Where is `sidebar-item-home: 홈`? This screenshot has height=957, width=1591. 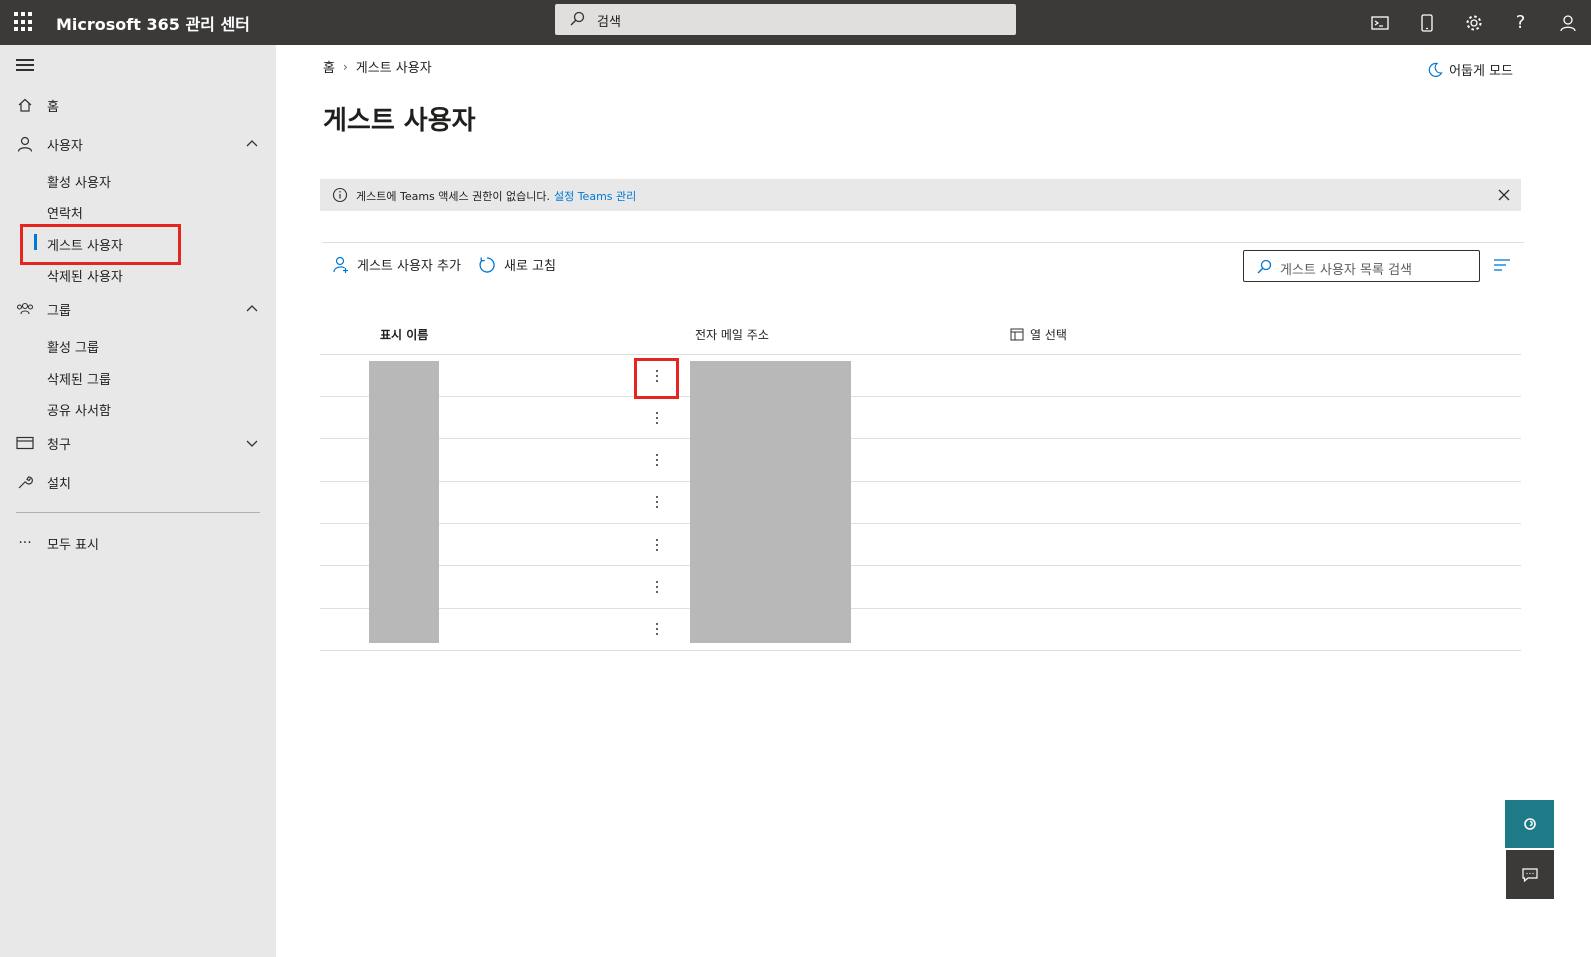 sidebar-item-home: 홈 is located at coordinates (138, 105).